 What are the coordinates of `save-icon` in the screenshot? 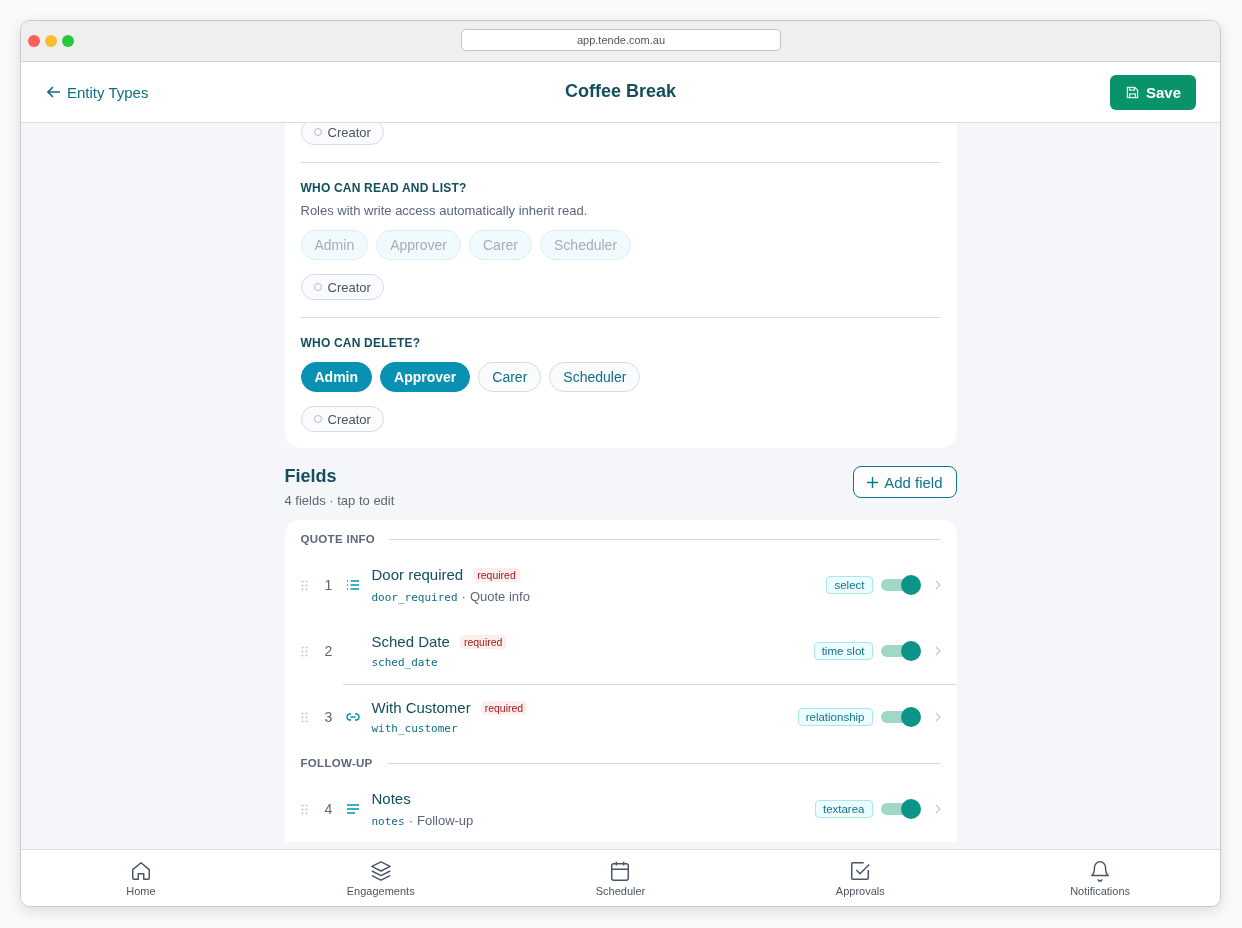 It's located at (1132, 92).